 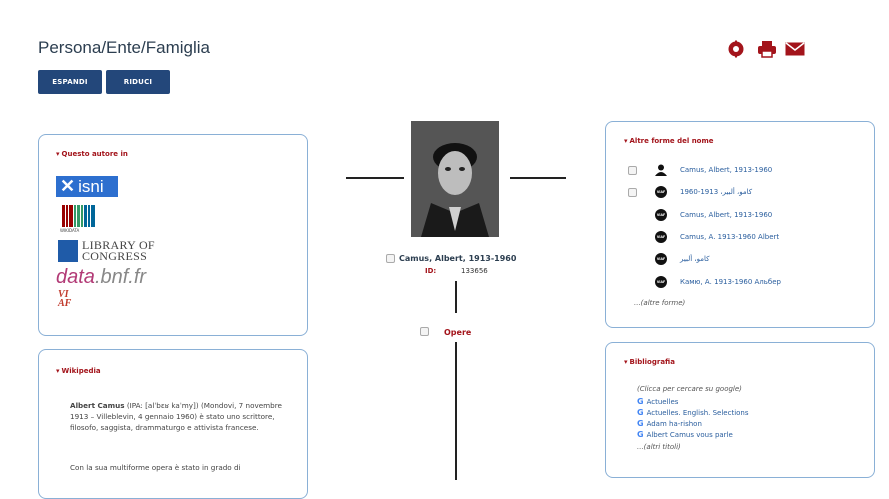 I want to click on author-name: Camus, Albert, 1913-1960, so click(x=457, y=258).